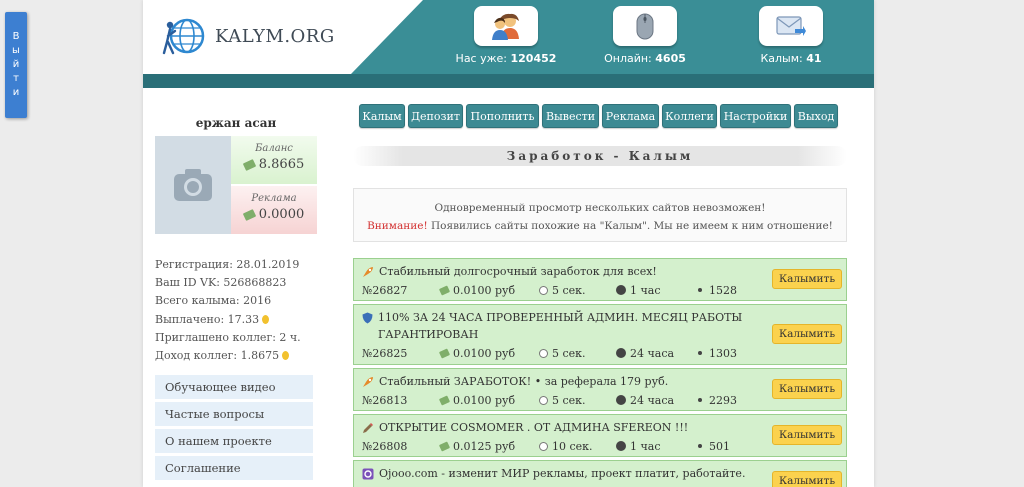 The height and width of the screenshot is (487, 1024). I want to click on exit-tab-letter: й, so click(16, 64).